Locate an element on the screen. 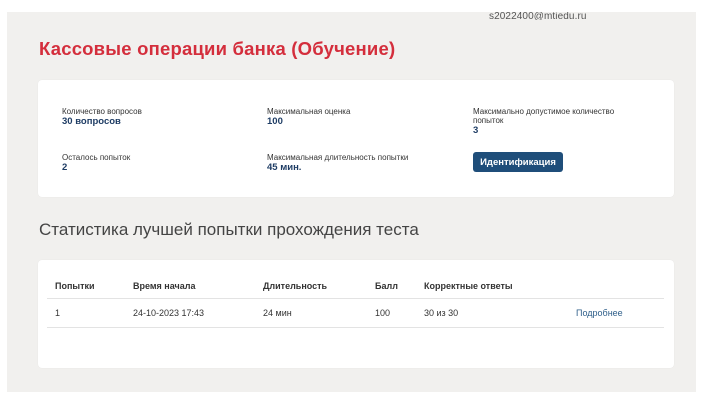 The image size is (711, 418). col-header-attempts: Попытки is located at coordinates (86, 289).